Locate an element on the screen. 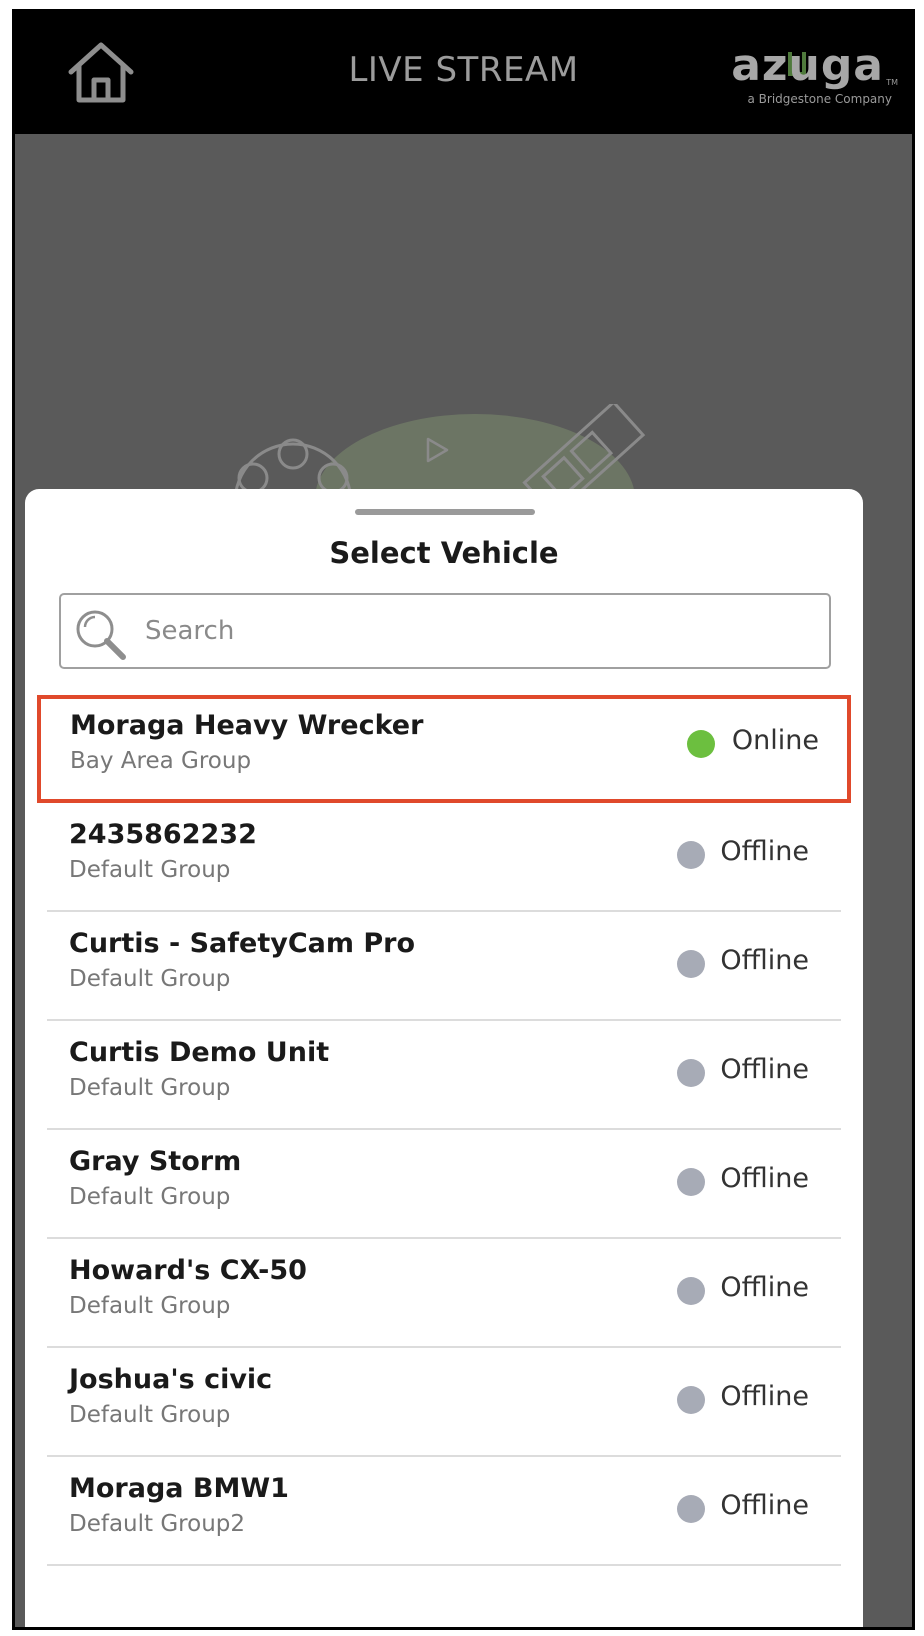 The width and height of the screenshot is (924, 1636). vehicle-group: Default Group2 is located at coordinates (157, 1524).